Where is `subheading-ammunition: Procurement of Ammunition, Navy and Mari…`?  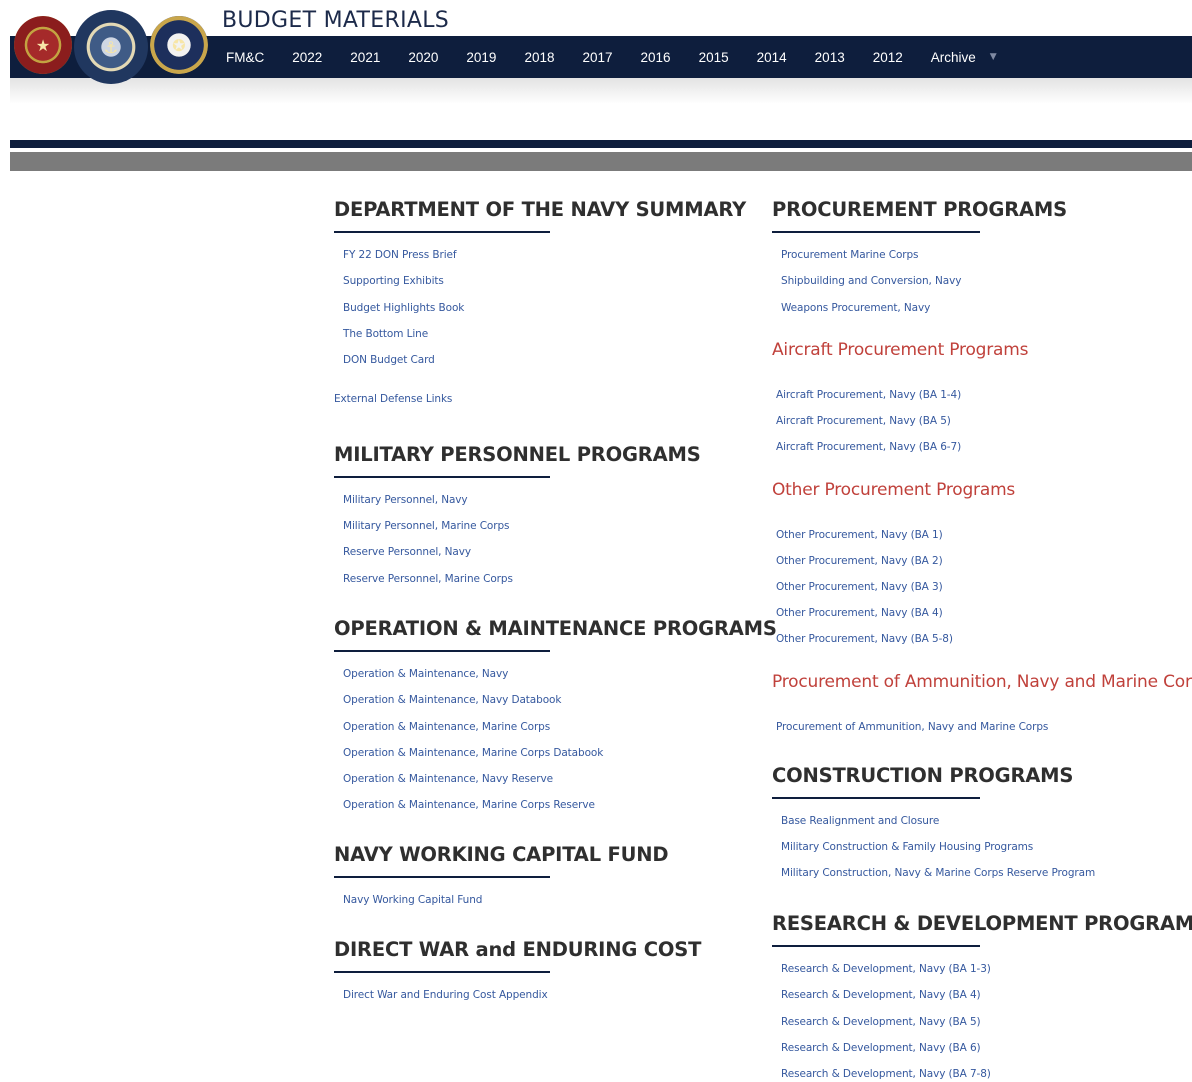
subheading-ammunition: Procurement of Ammunition, Navy and Mari… is located at coordinates (982, 682).